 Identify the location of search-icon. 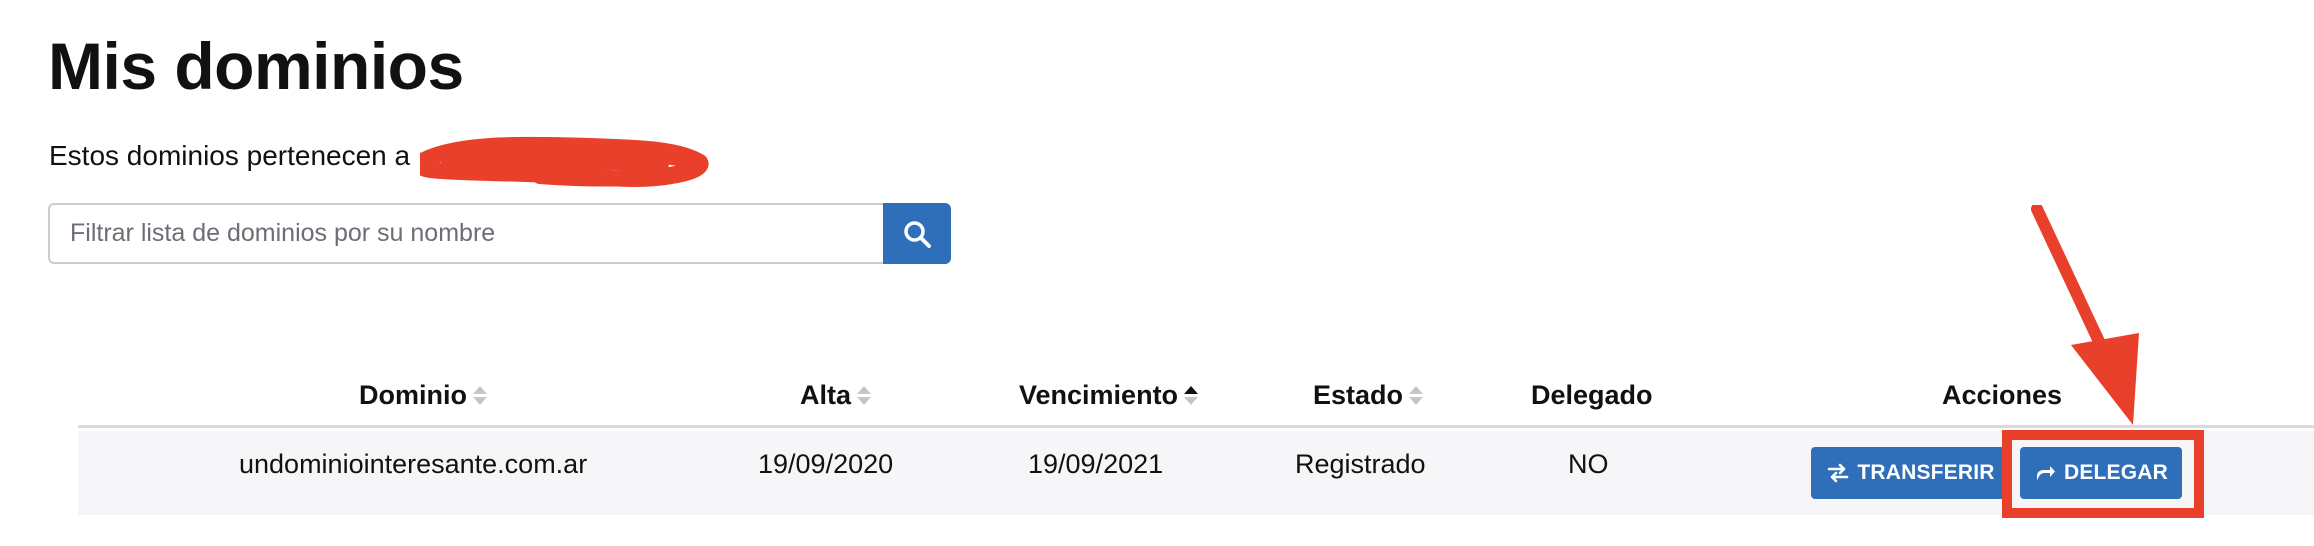
(917, 234).